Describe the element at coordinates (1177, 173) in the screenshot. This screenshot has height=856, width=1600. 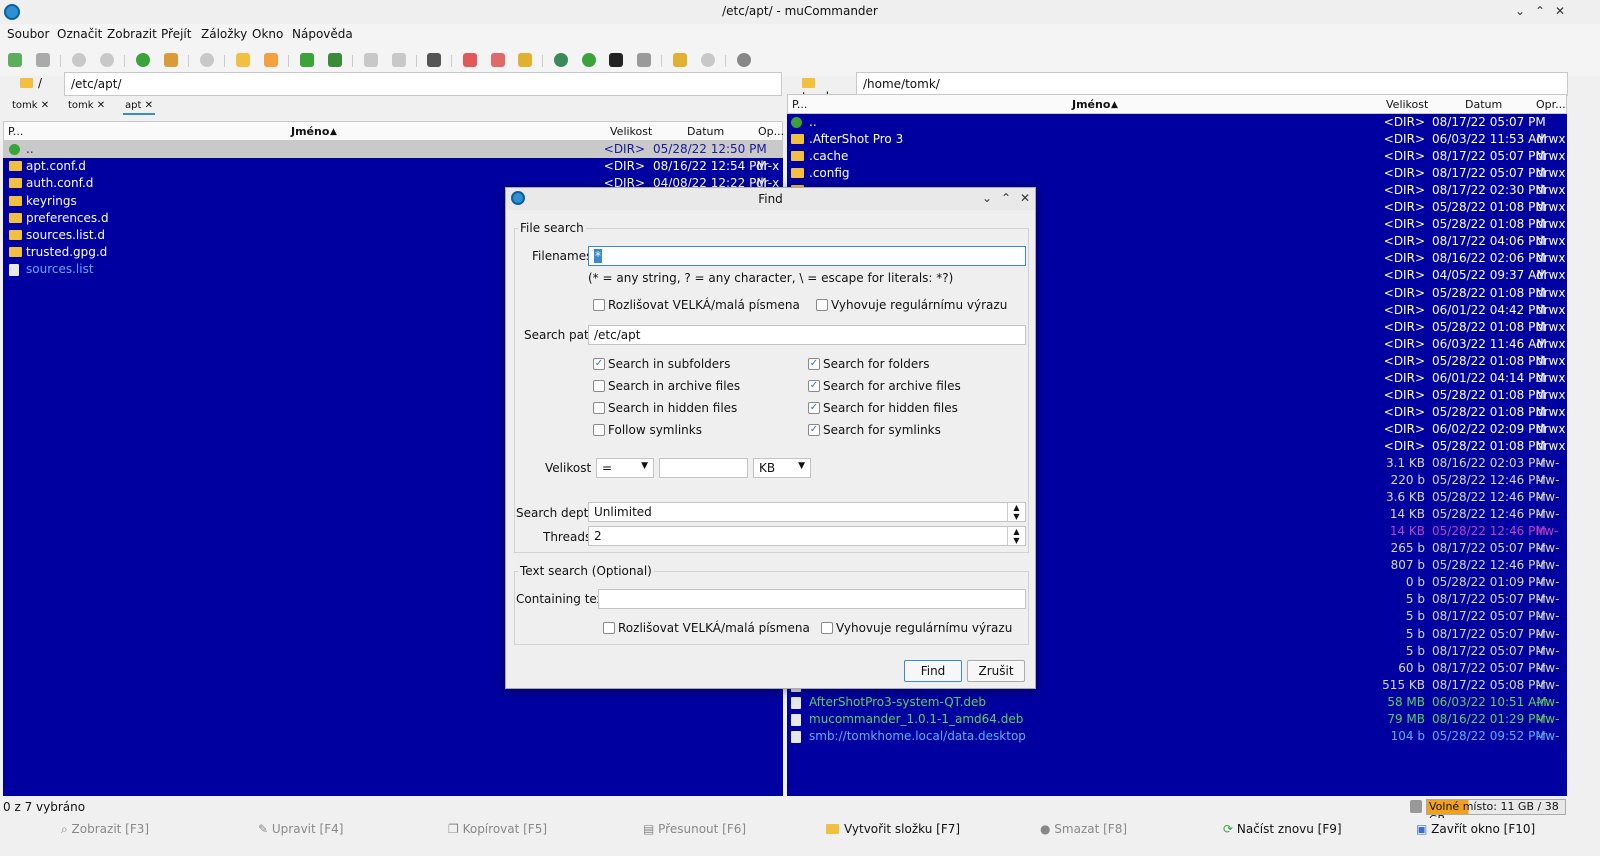
I see `file-row: .config <DIR> 08/17/22 05:07 PM drwx` at that location.